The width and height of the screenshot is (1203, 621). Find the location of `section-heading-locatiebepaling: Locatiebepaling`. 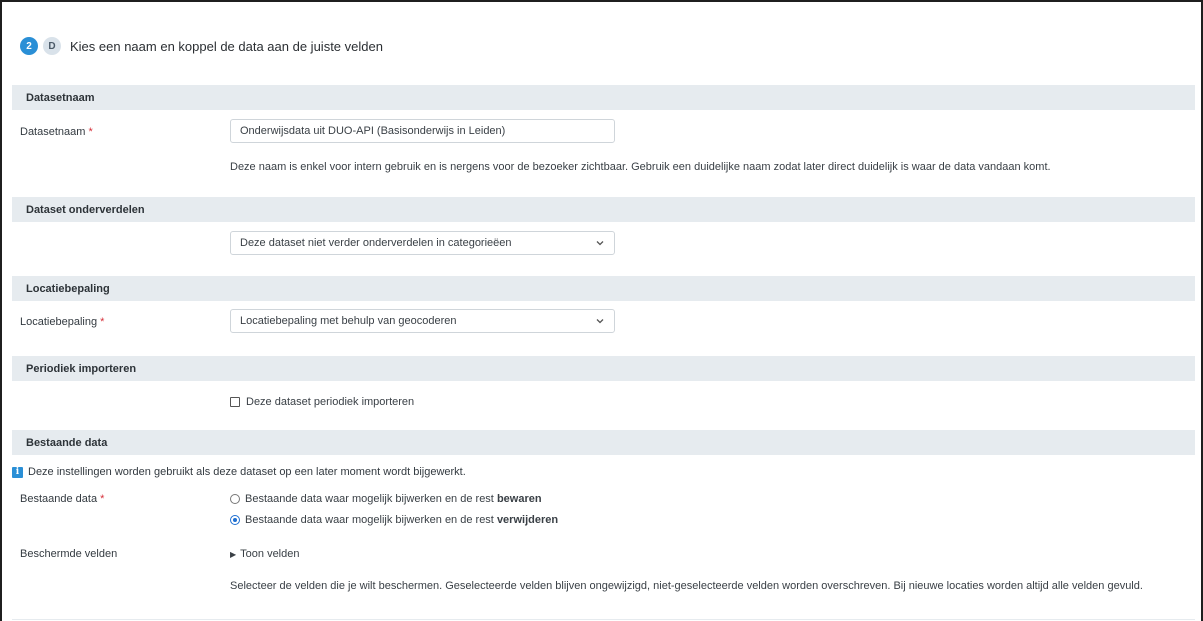

section-heading-locatiebepaling: Locatiebepaling is located at coordinates (603, 288).